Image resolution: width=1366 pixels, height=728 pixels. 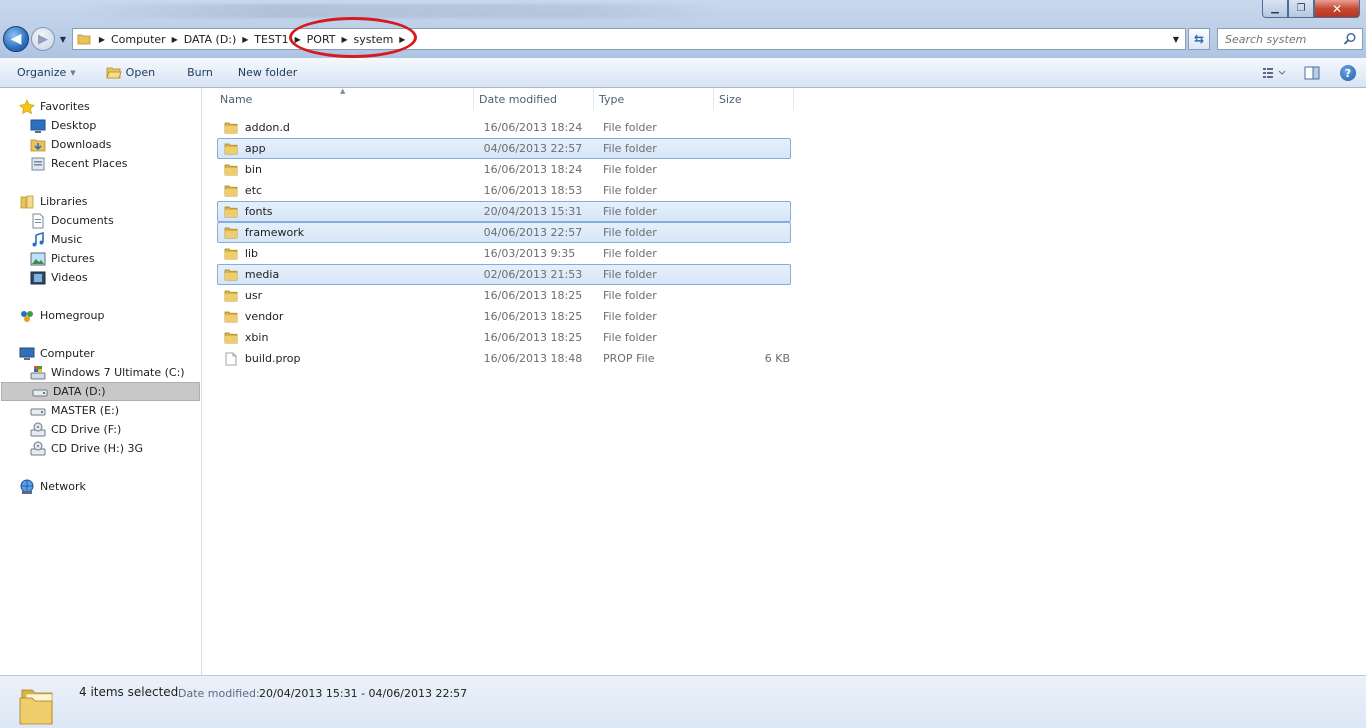 I want to click on help-button: ?, so click(x=1348, y=73).